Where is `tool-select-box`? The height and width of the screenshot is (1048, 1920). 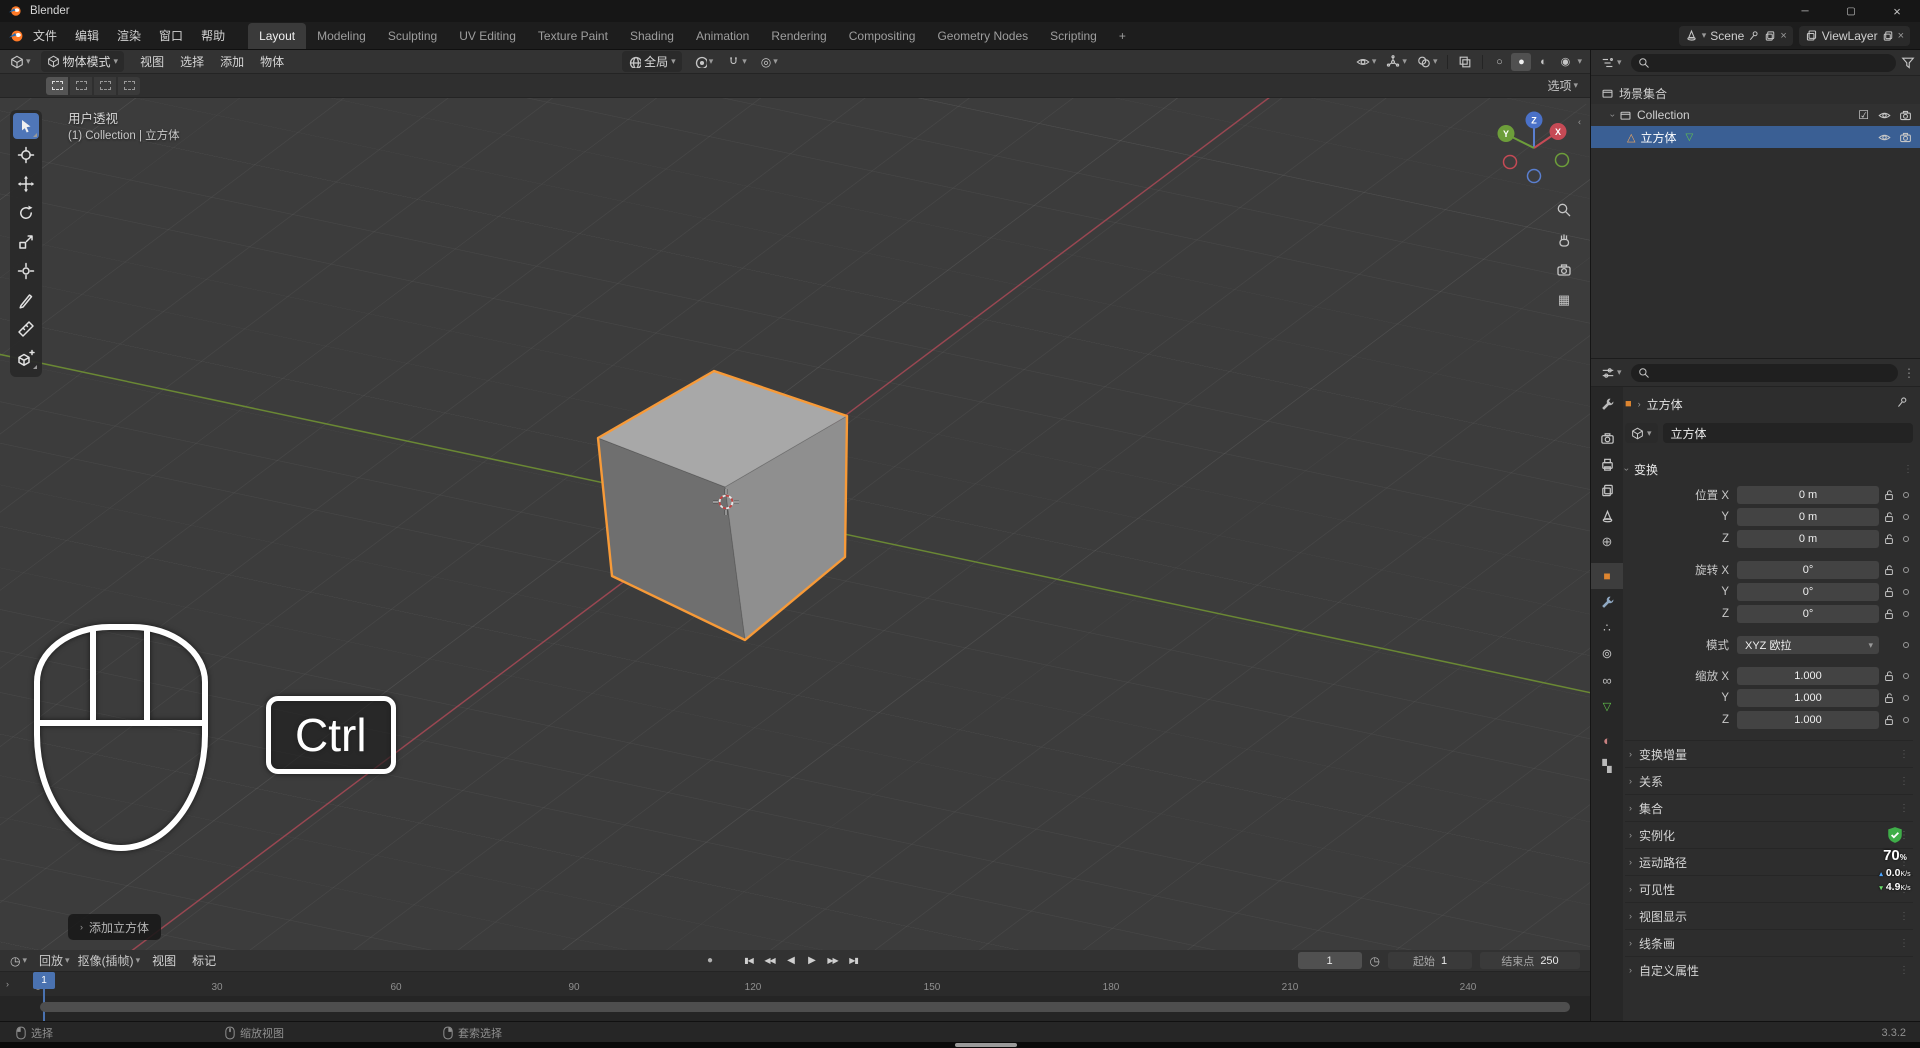
tool-select-box is located at coordinates (26, 126).